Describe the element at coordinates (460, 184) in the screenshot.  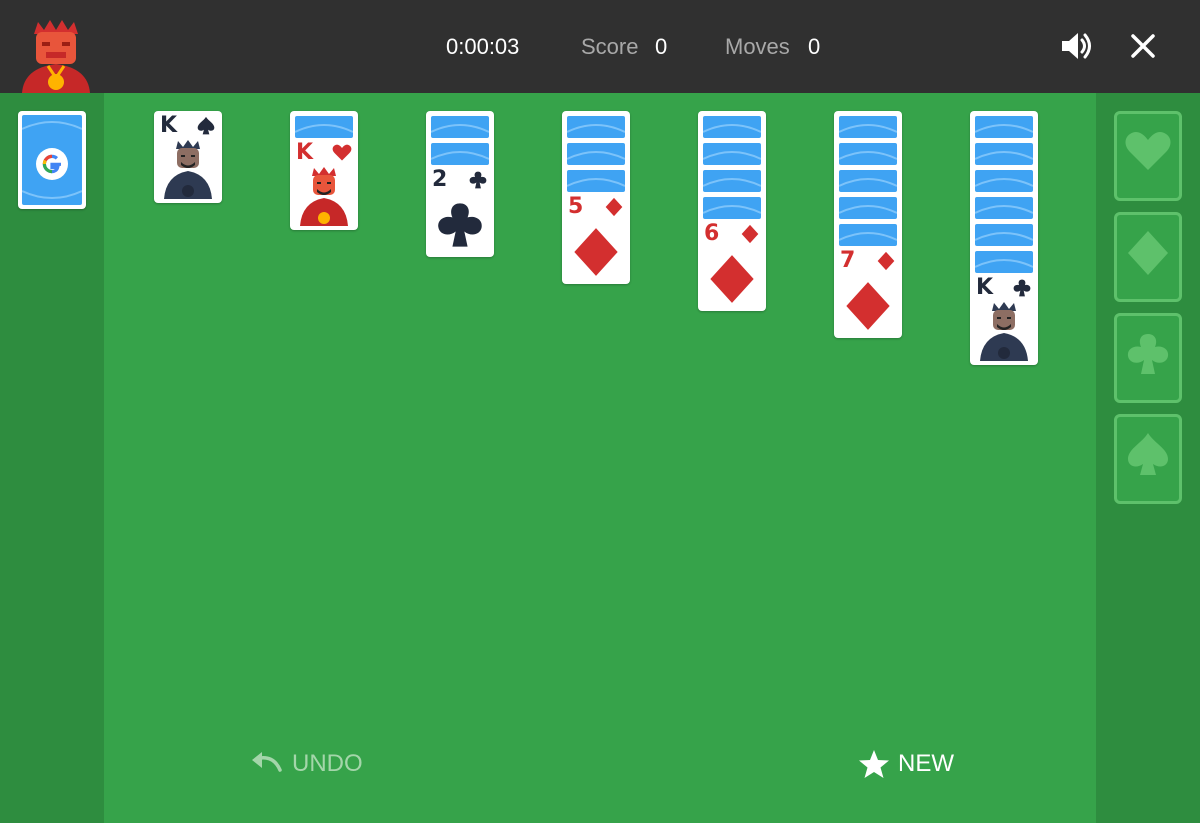
I see `tableau-column-3: 2` at that location.